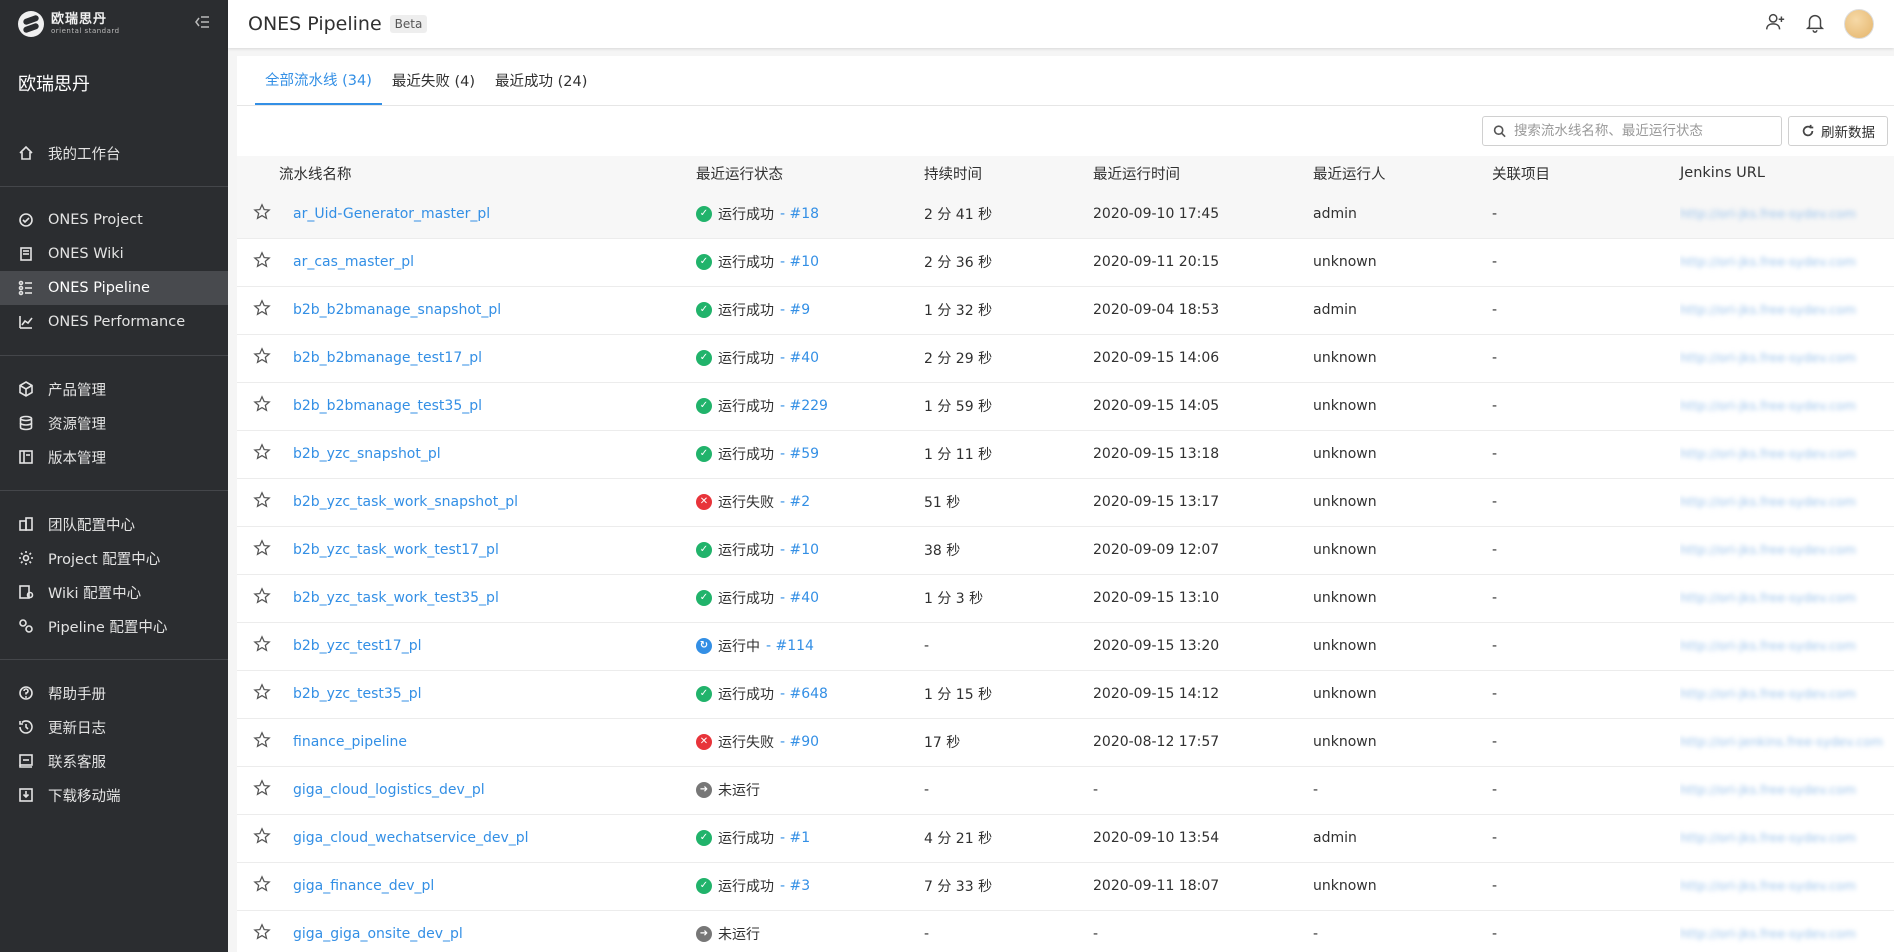  I want to click on sidebar-item: 更新日志, so click(114, 727).